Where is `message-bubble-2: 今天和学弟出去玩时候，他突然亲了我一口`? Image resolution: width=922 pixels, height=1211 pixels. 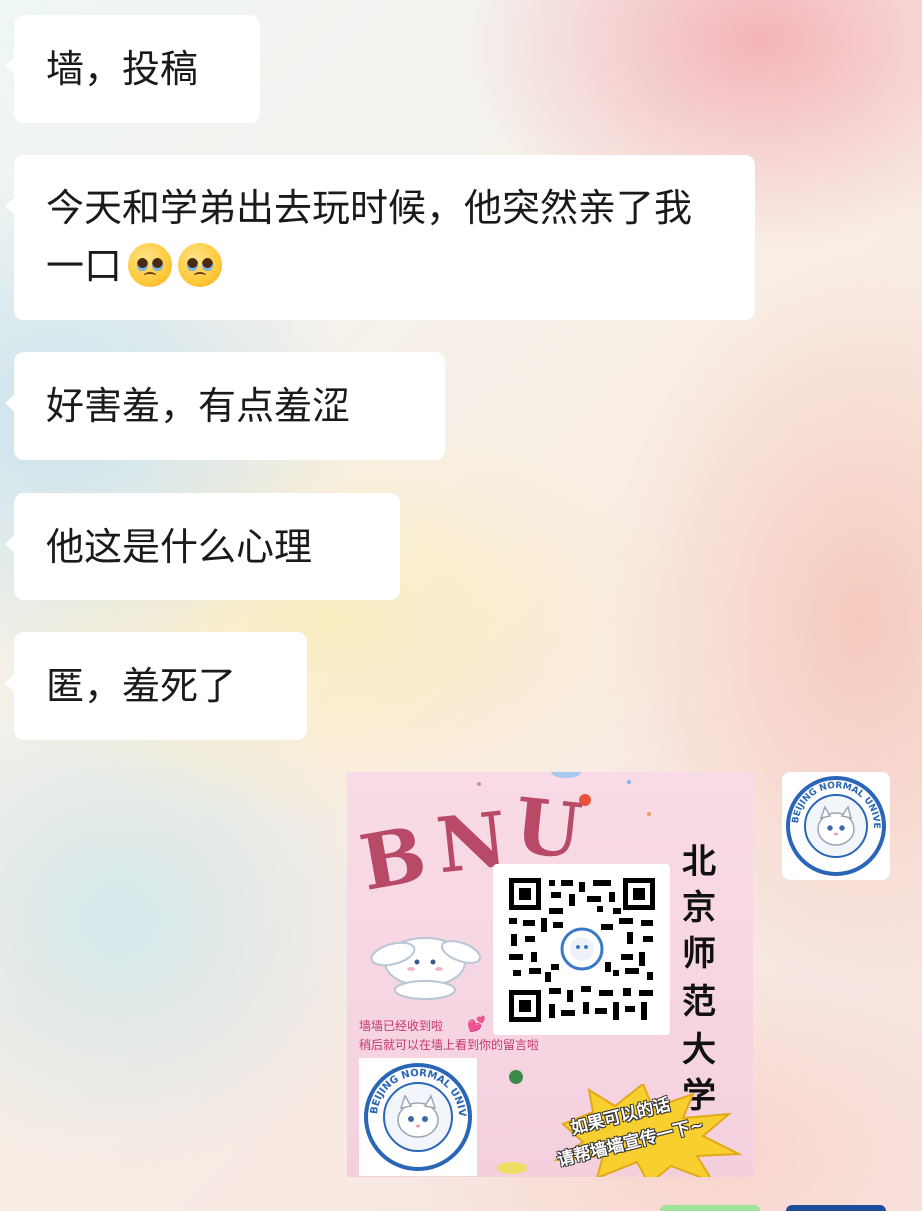
message-bubble-2: 今天和学弟出去玩时候，他突然亲了我一口 is located at coordinates (380, 237).